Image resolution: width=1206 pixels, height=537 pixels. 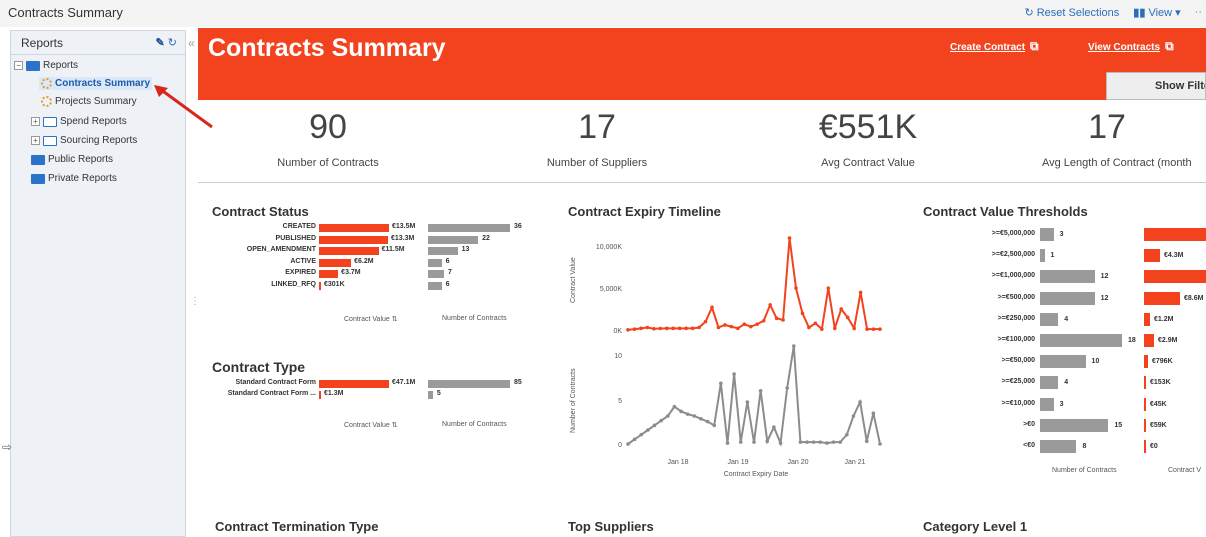 I want to click on kpi-number-of-suppliers: 17 Number of Suppliers, so click(x=597, y=138).